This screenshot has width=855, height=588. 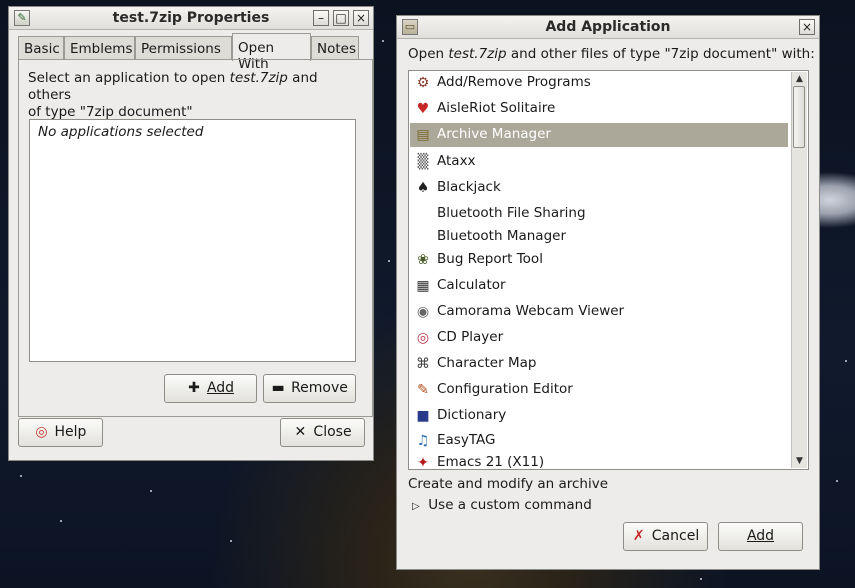 What do you see at coordinates (599, 162) in the screenshot?
I see `app-list-item: ▒ Ataxx` at bounding box center [599, 162].